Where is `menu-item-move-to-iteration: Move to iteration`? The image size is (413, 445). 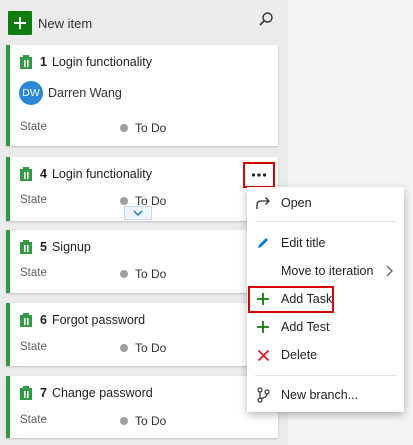
menu-item-move-to-iteration: Move to iteration is located at coordinates (325, 271).